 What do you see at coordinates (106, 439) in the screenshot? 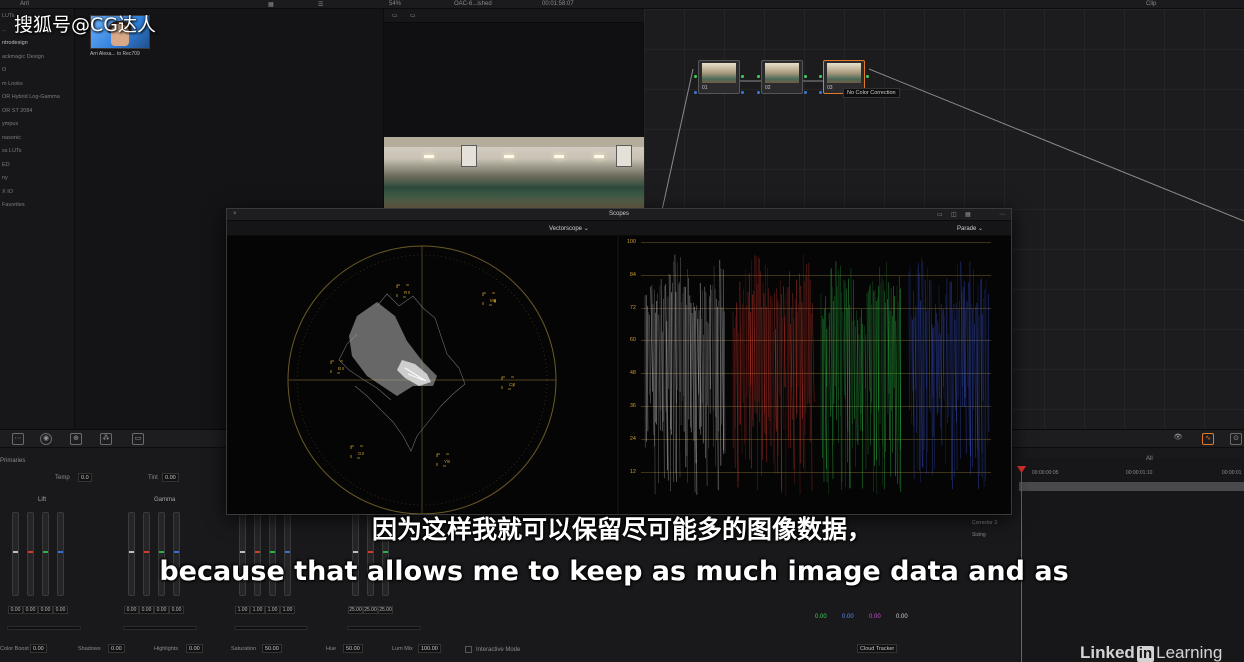
I see `qualifier-icon: ⁂` at bounding box center [106, 439].